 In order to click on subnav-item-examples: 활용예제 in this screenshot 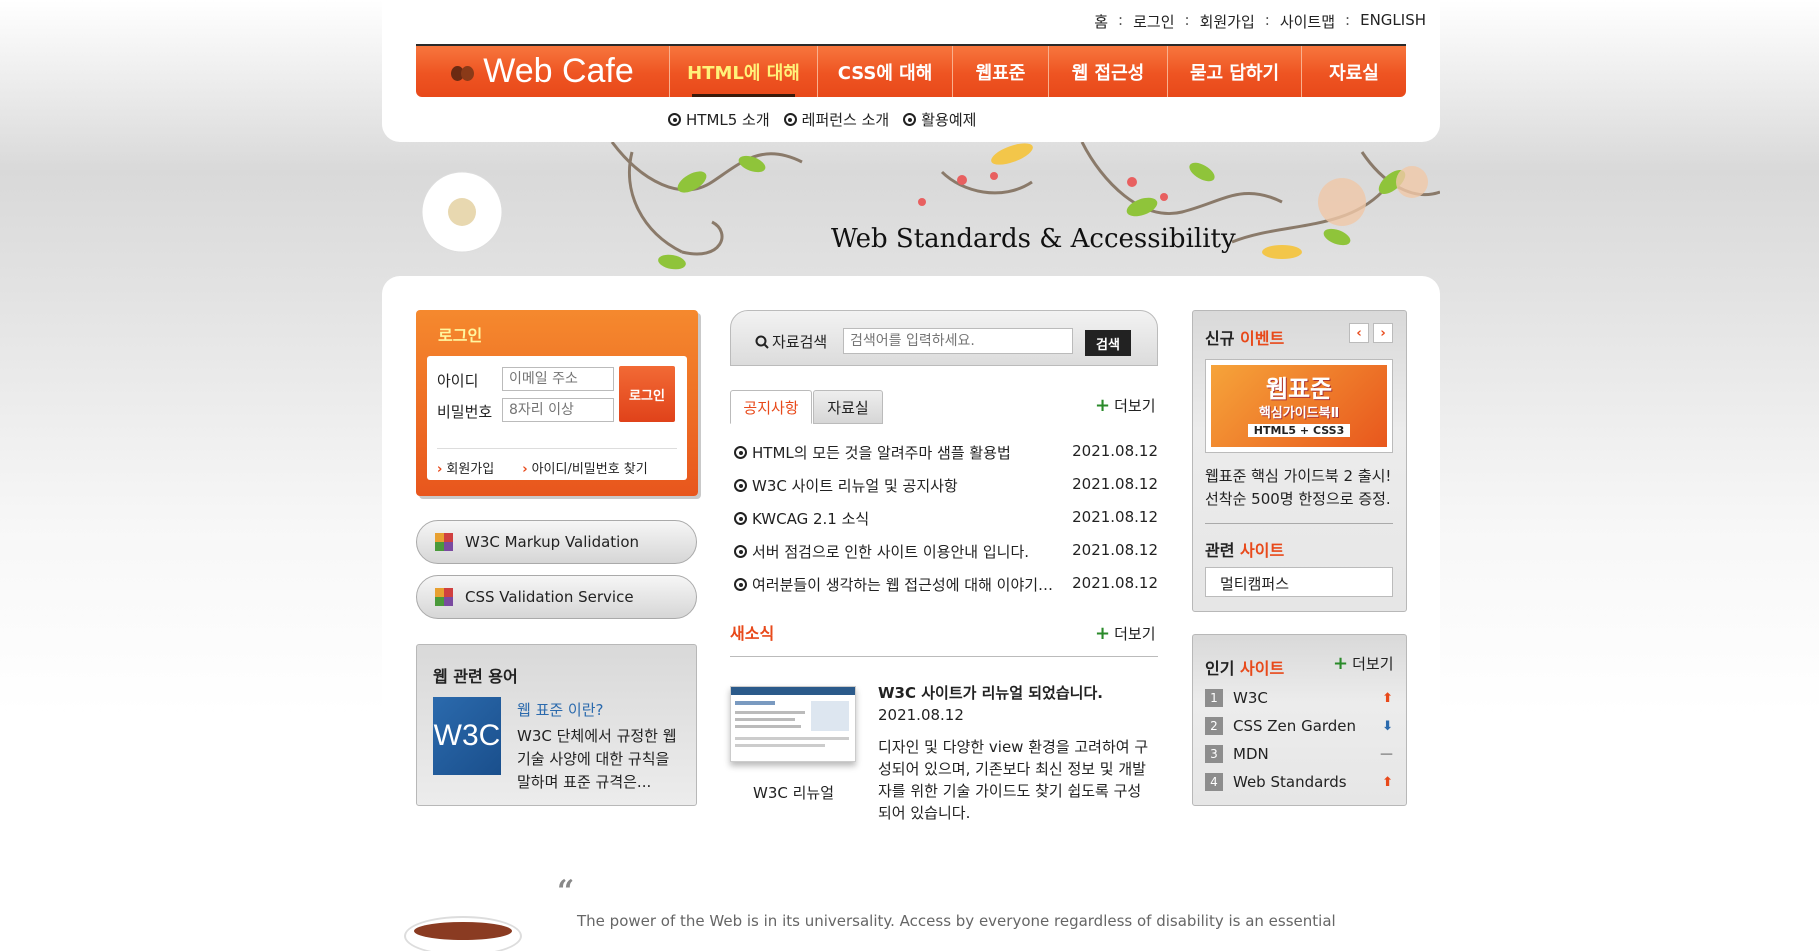, I will do `click(939, 119)`.